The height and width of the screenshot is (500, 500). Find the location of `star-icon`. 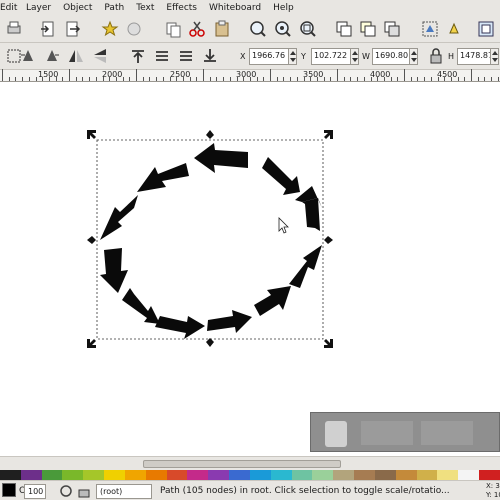

star-icon is located at coordinates (110, 29).